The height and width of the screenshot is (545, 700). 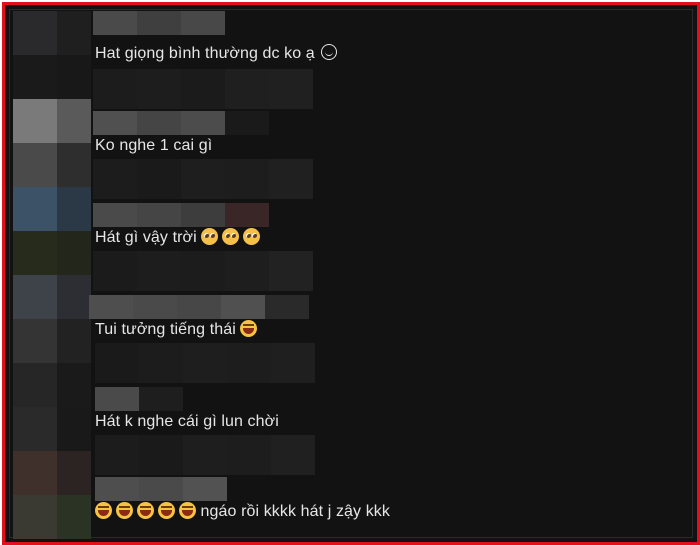 What do you see at coordinates (242, 512) in the screenshot?
I see `comment-text: ngáo rồi kkkk hát j zậy kkk` at bounding box center [242, 512].